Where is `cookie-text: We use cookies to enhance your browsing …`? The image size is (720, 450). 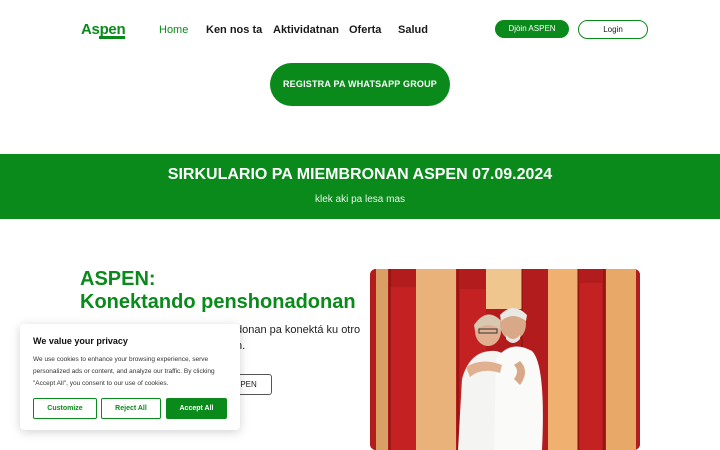
cookie-text: We use cookies to enhance your browsing … is located at coordinates (124, 371).